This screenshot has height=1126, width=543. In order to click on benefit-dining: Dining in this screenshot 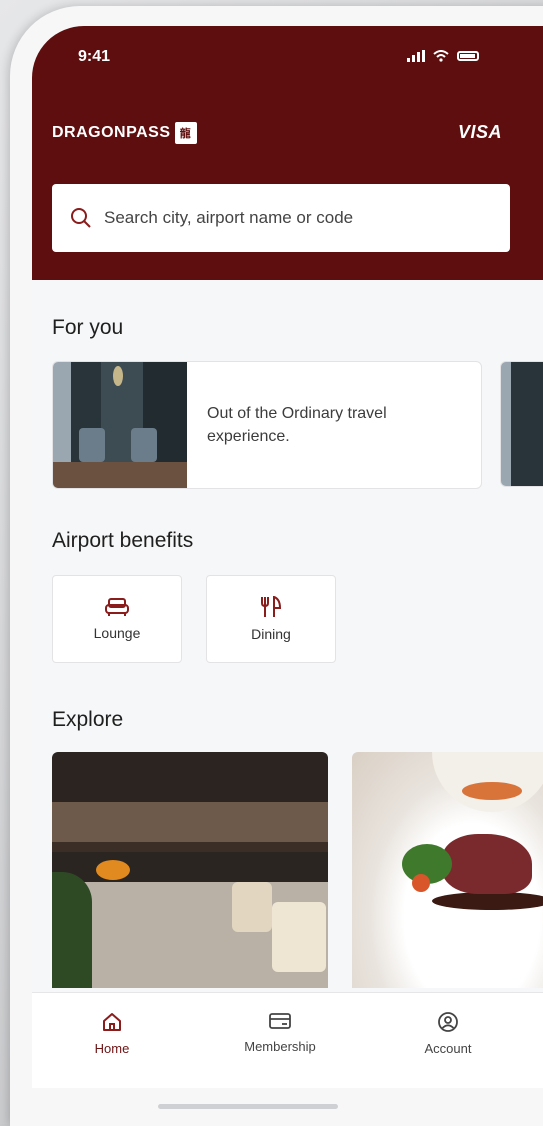, I will do `click(271, 619)`.